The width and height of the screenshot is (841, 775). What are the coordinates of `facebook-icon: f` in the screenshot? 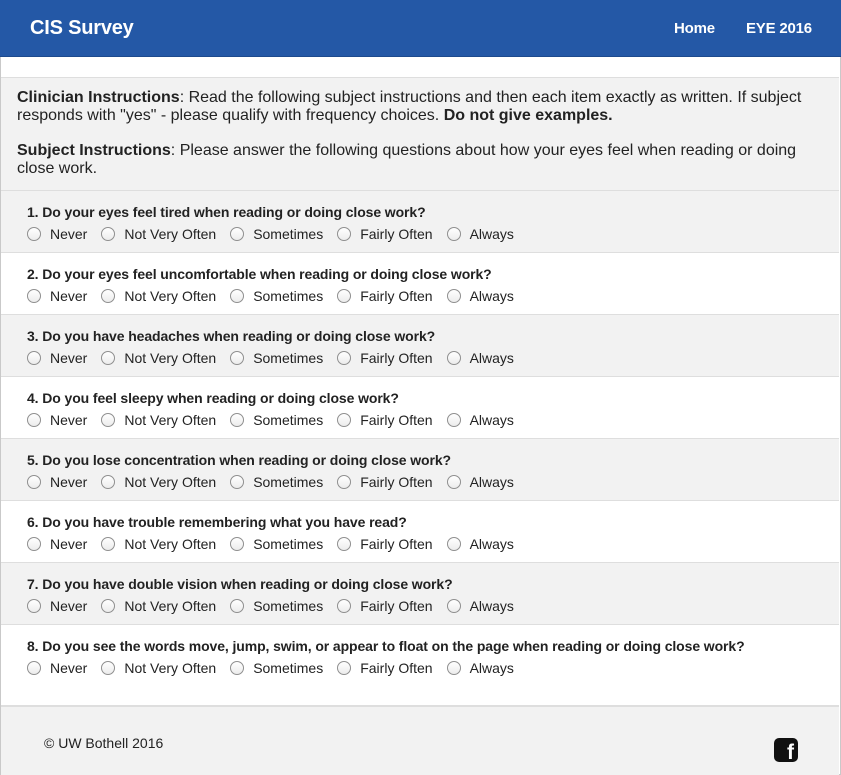 It's located at (786, 750).